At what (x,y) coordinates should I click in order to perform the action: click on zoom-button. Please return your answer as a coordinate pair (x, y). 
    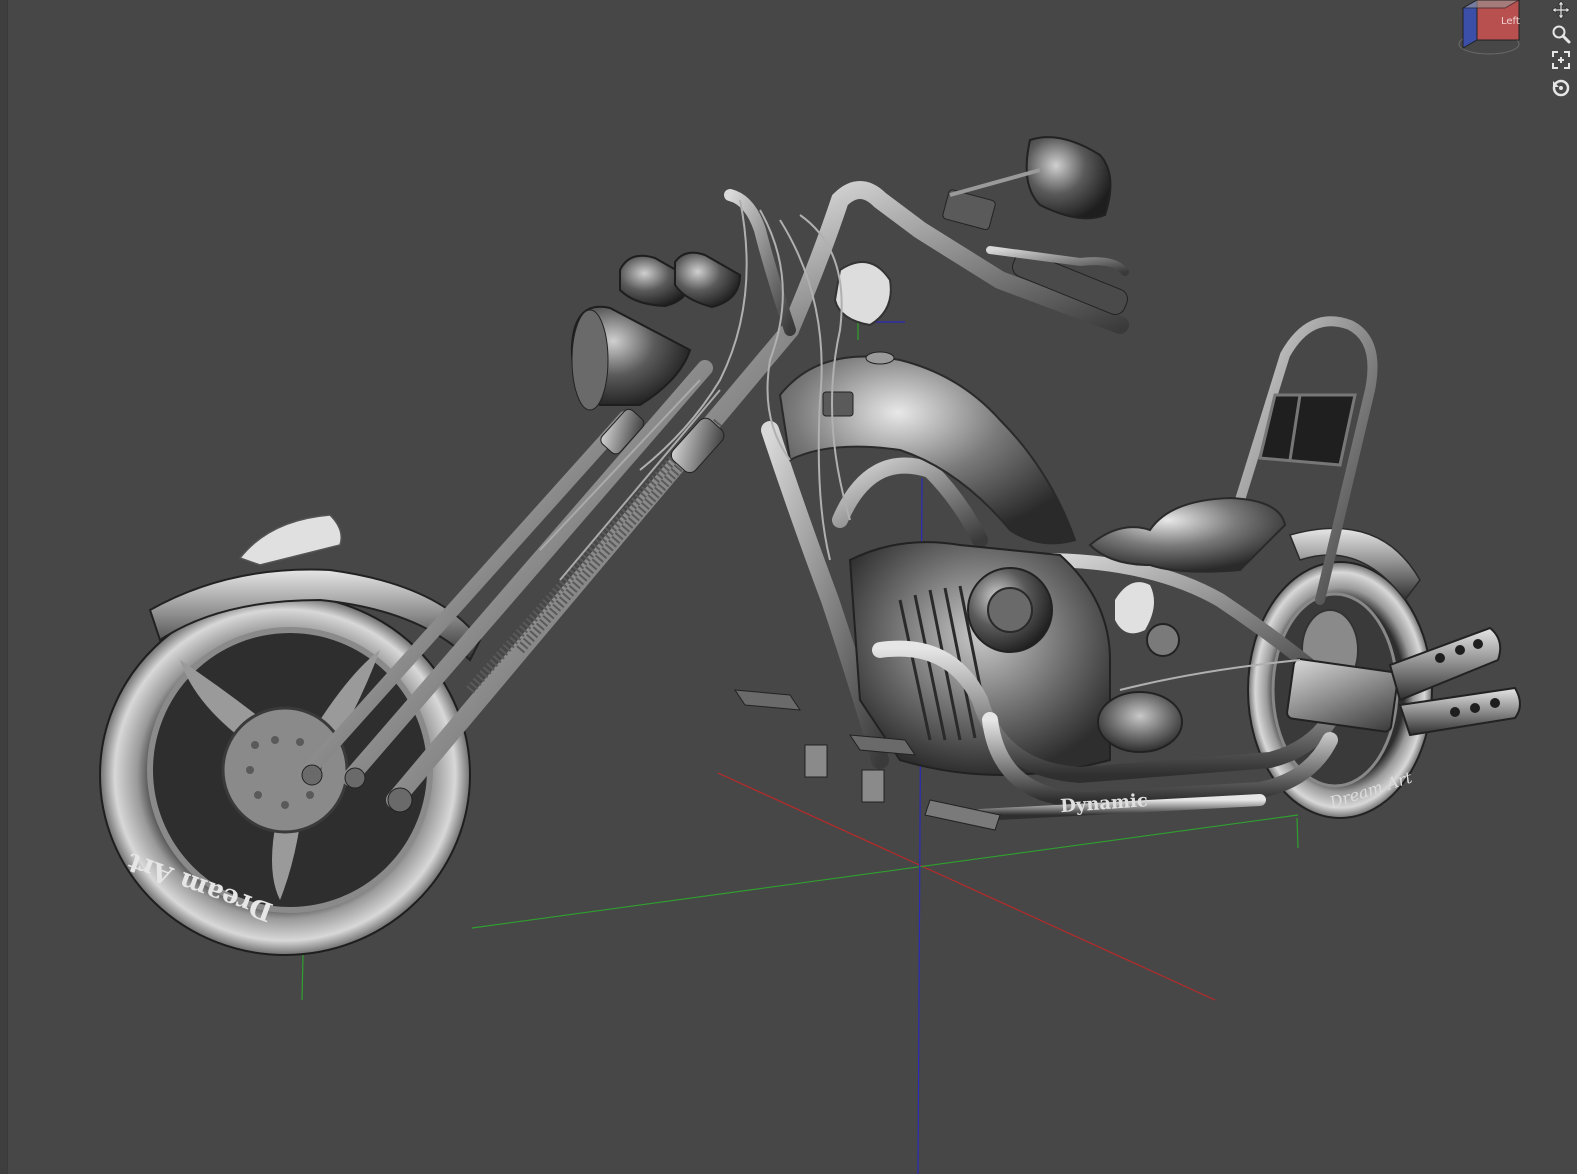
    Looking at the image, I should click on (1561, 34).